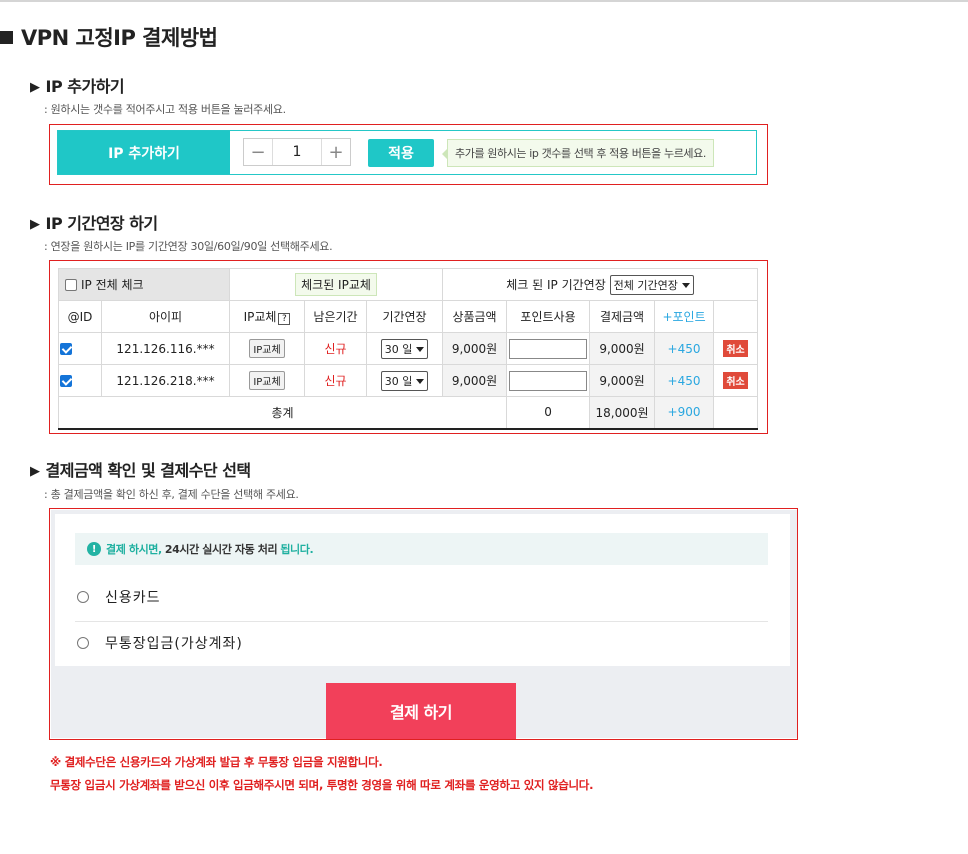  What do you see at coordinates (282, 413) in the screenshot?
I see `total-label: 총계` at bounding box center [282, 413].